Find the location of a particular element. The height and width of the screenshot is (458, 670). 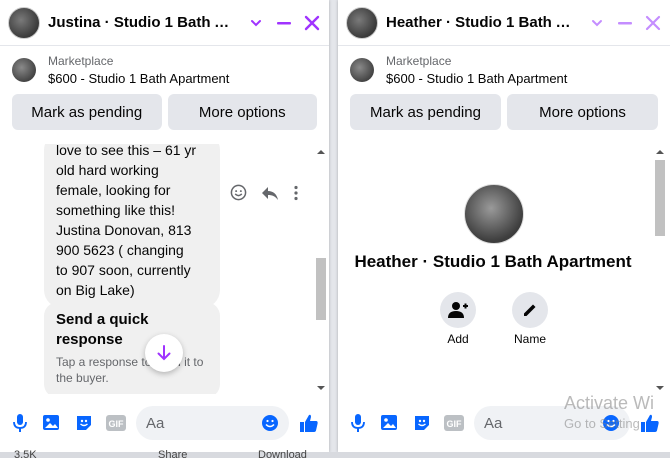

message-line: love to see this – 61 yr is located at coordinates (126, 151).